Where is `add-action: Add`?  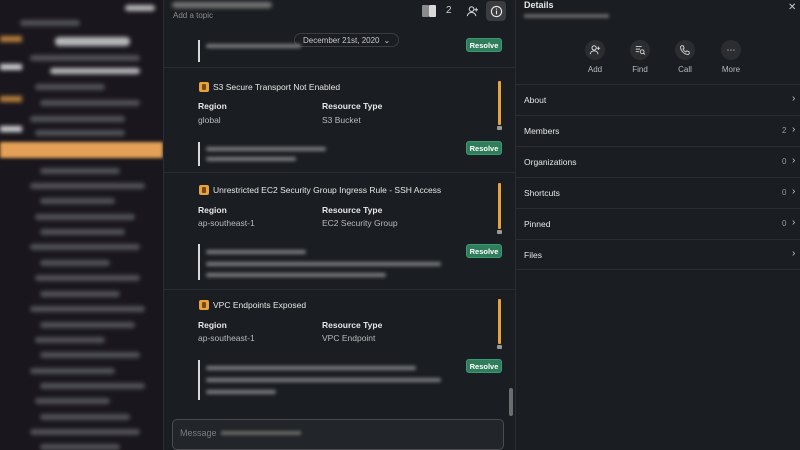
add-action: Add is located at coordinates (595, 57).